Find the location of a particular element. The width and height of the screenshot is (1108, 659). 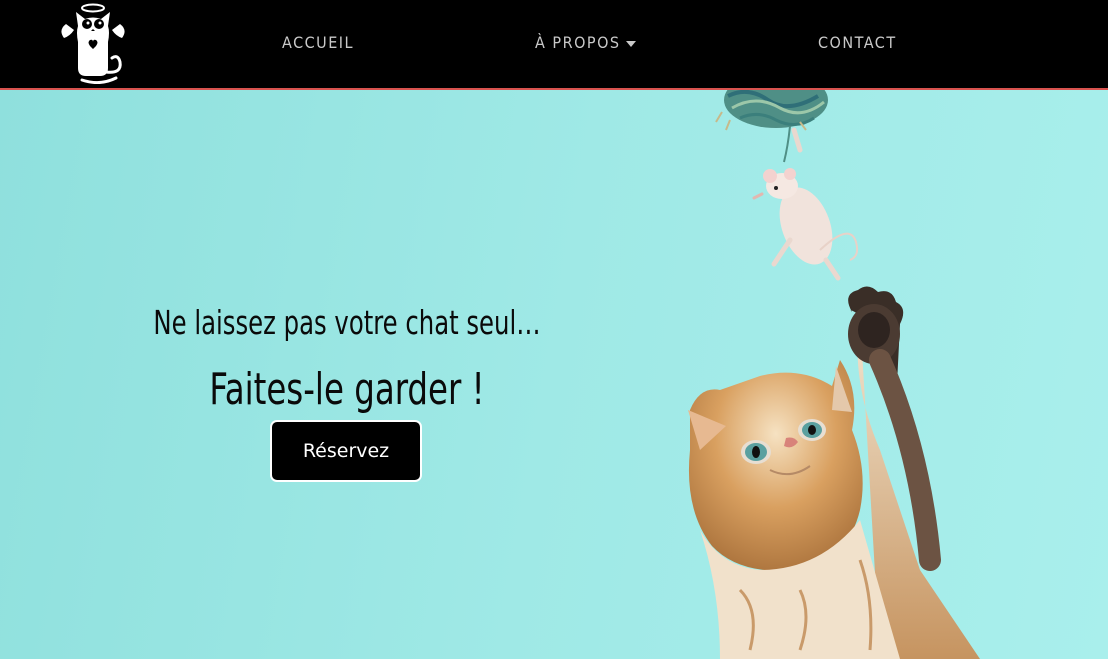

nav-a-propos-label: À PROPOS is located at coordinates (578, 42).